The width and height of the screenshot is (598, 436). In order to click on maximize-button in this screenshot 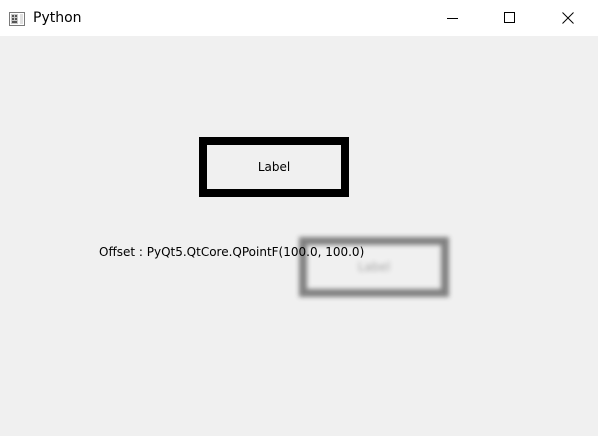, I will do `click(510, 18)`.